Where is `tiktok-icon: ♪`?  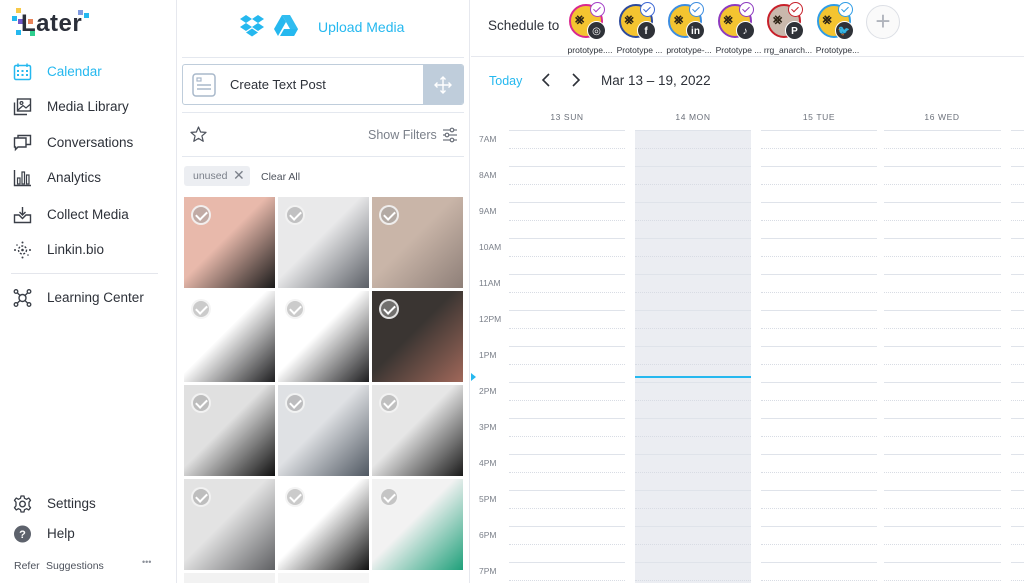 tiktok-icon: ♪ is located at coordinates (745, 30).